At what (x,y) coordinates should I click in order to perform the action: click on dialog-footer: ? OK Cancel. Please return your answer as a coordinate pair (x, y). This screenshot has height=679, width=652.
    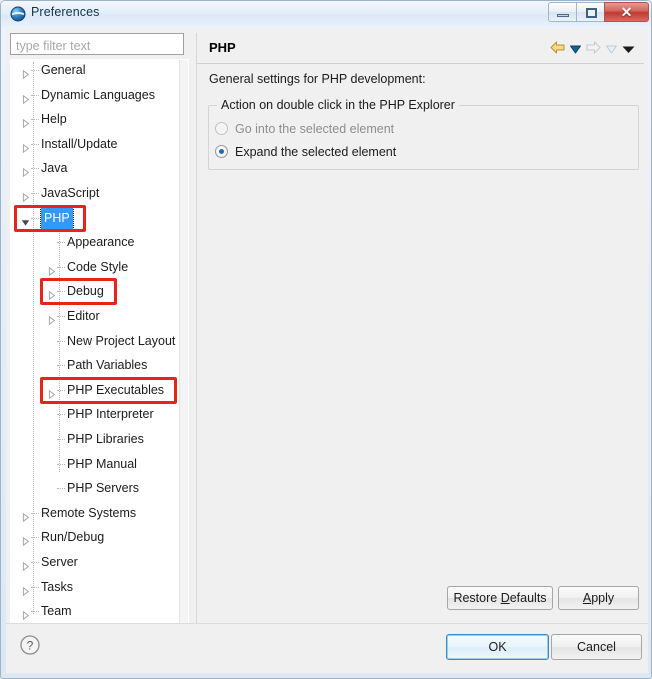
    Looking at the image, I should click on (327, 648).